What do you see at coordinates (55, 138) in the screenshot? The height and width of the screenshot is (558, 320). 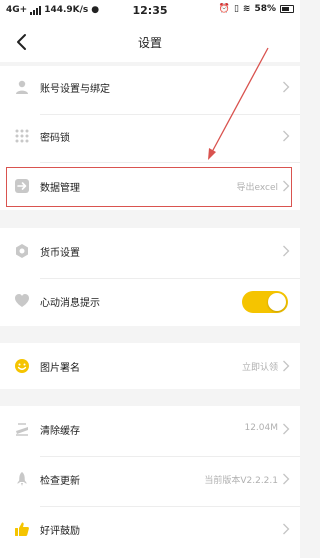 I see `row-label: 密码锁` at bounding box center [55, 138].